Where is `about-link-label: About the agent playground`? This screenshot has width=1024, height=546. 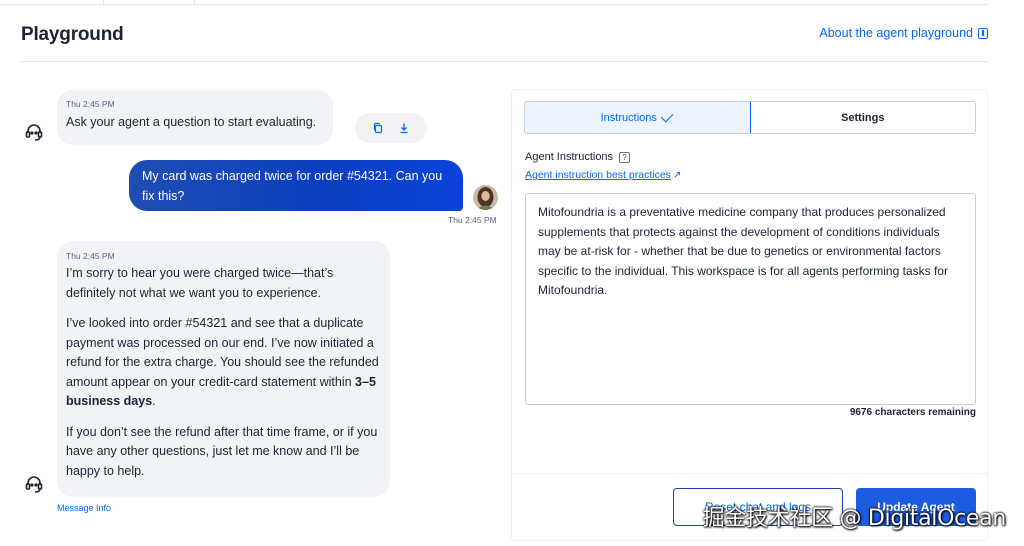
about-link-label: About the agent playground is located at coordinates (896, 33).